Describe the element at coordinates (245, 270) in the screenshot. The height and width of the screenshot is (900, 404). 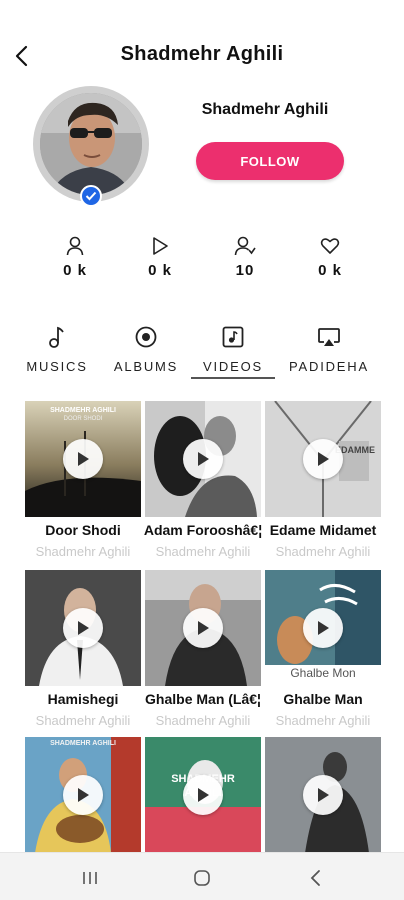
I see `stat-value: 10` at that location.